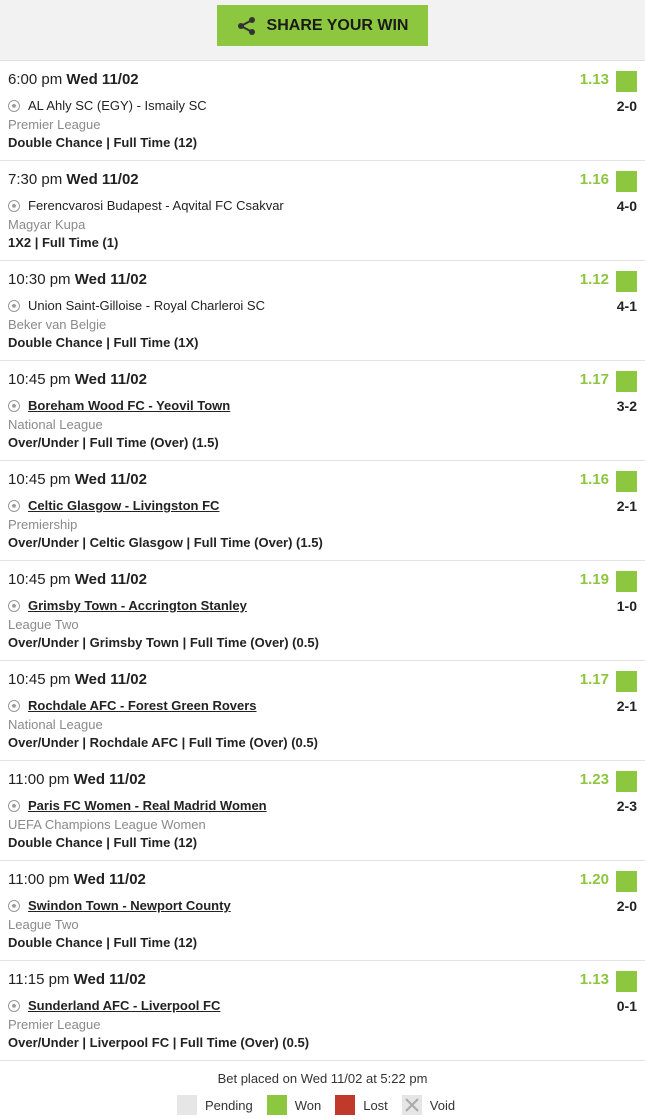 The image size is (645, 1119). Describe the element at coordinates (63, 242) in the screenshot. I see `bet-market: 1X2 | Full Time (1)` at that location.